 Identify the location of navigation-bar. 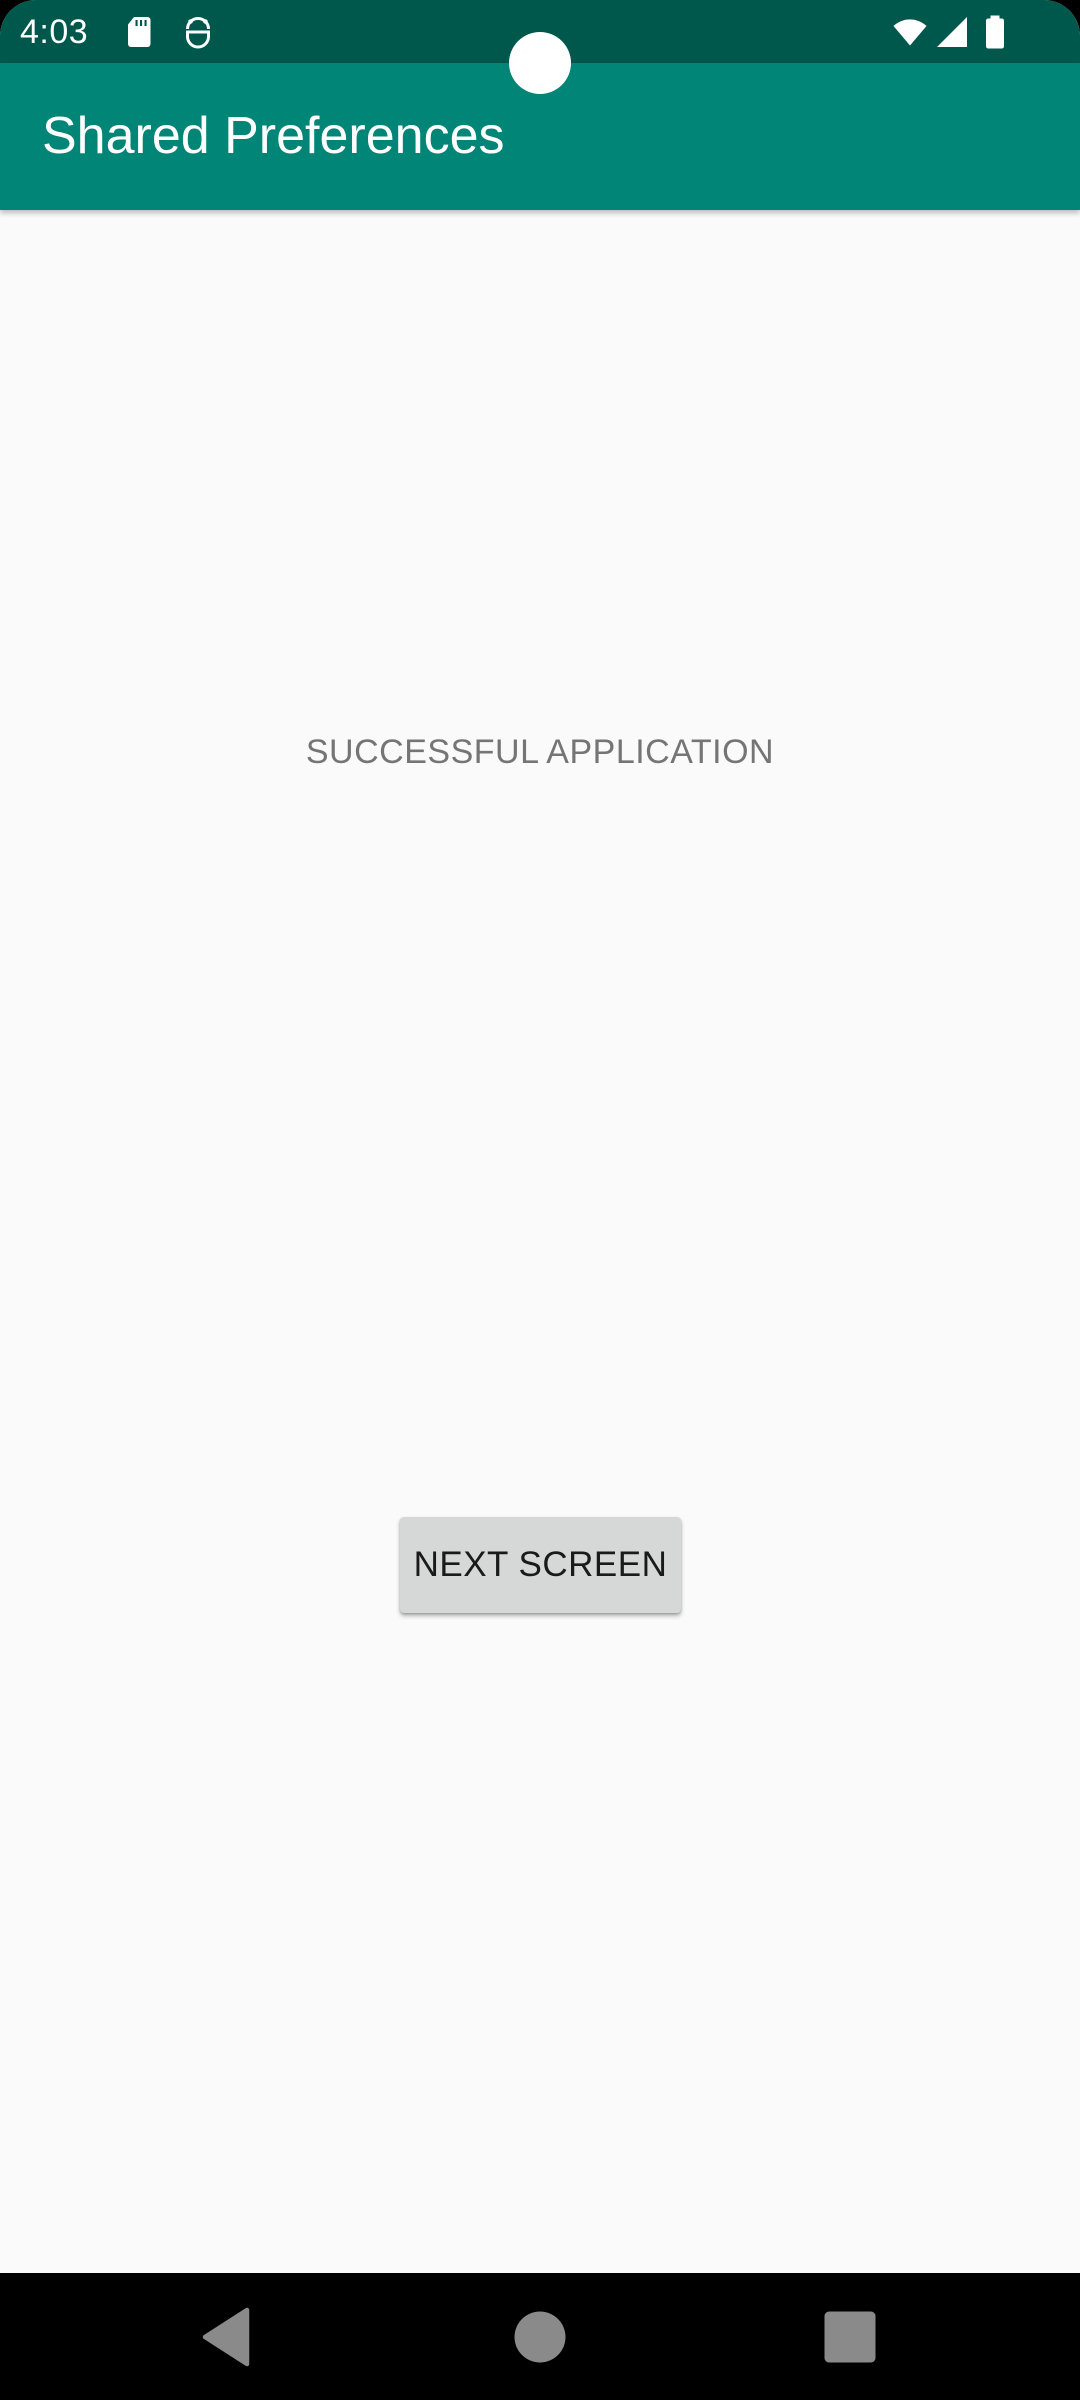
(540, 2336).